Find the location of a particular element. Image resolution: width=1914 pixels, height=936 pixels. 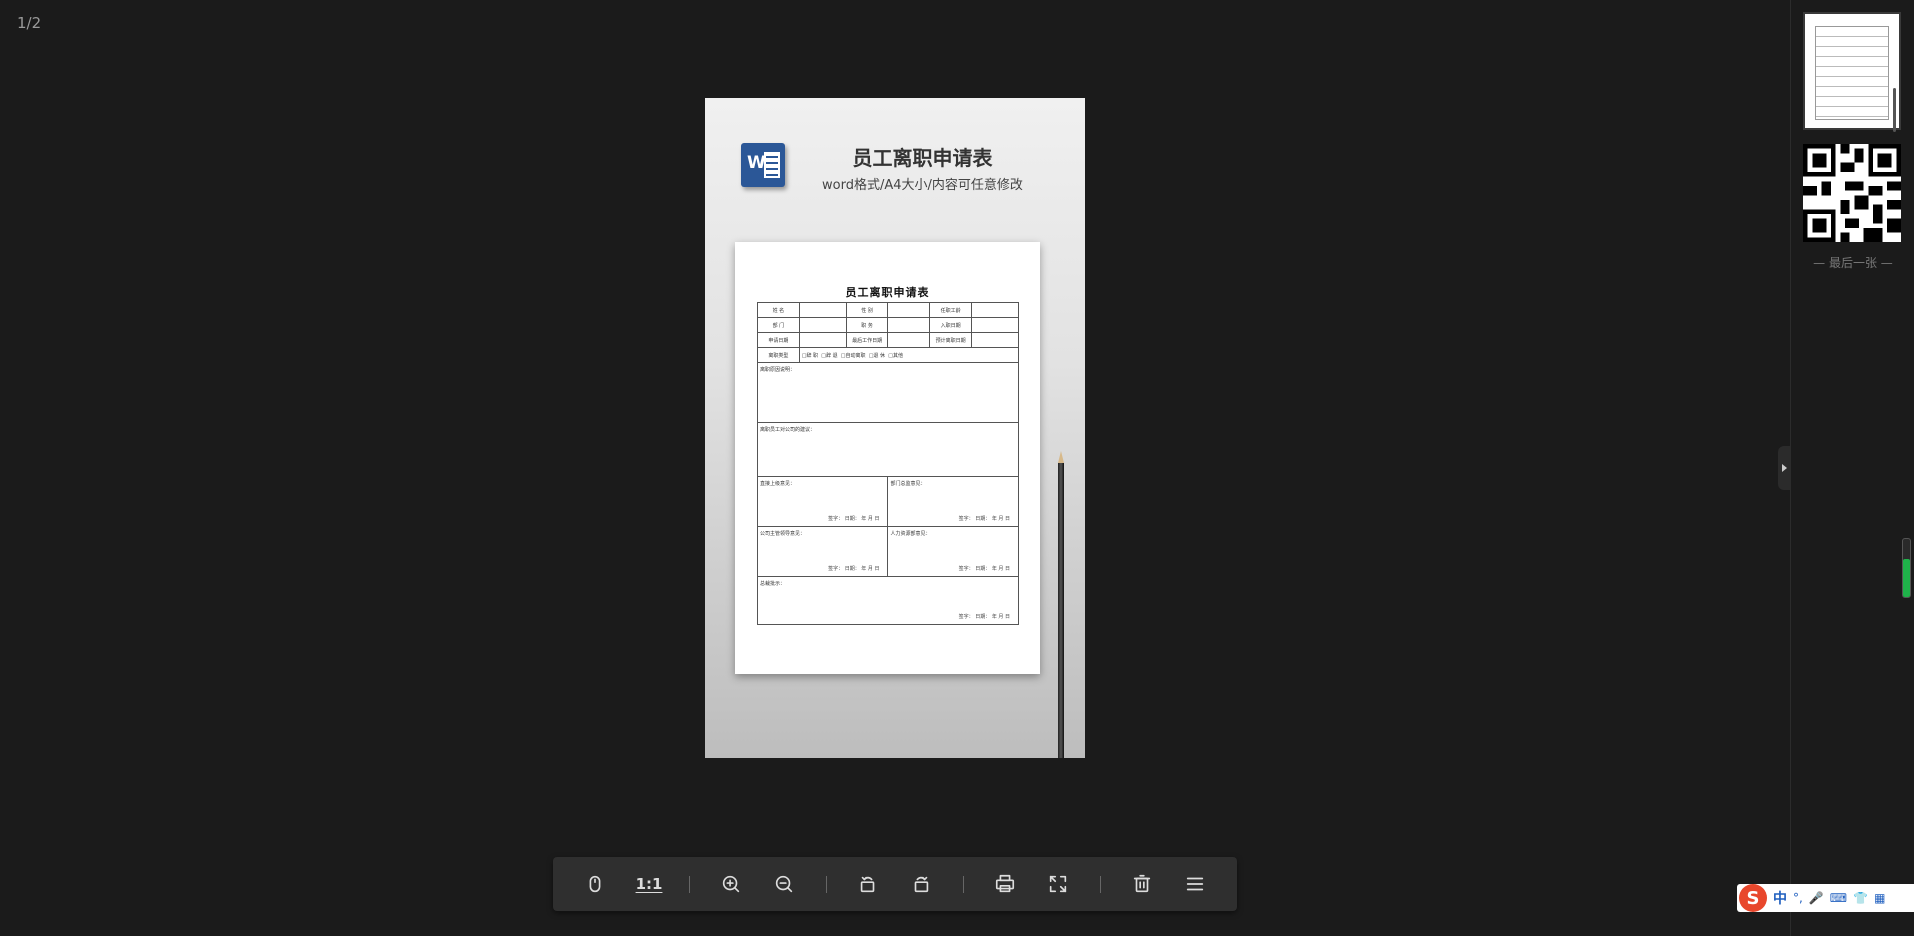

qr-code-thumbnail is located at coordinates (1852, 193).